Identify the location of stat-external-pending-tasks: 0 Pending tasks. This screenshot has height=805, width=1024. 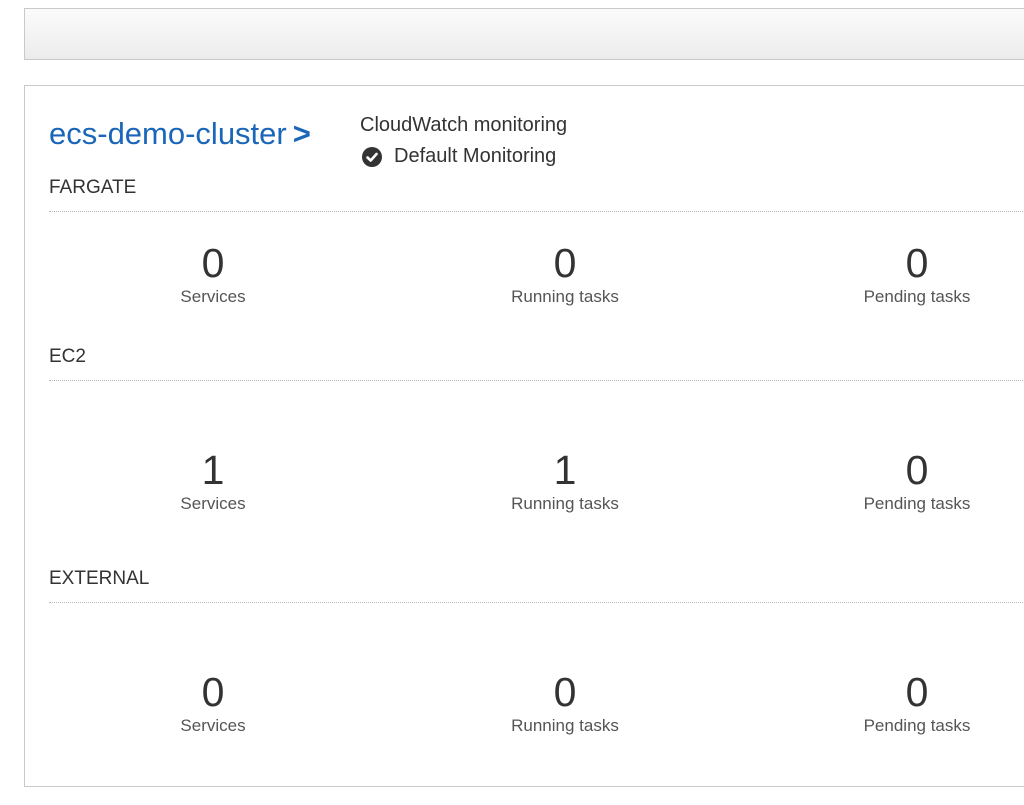
(915, 703).